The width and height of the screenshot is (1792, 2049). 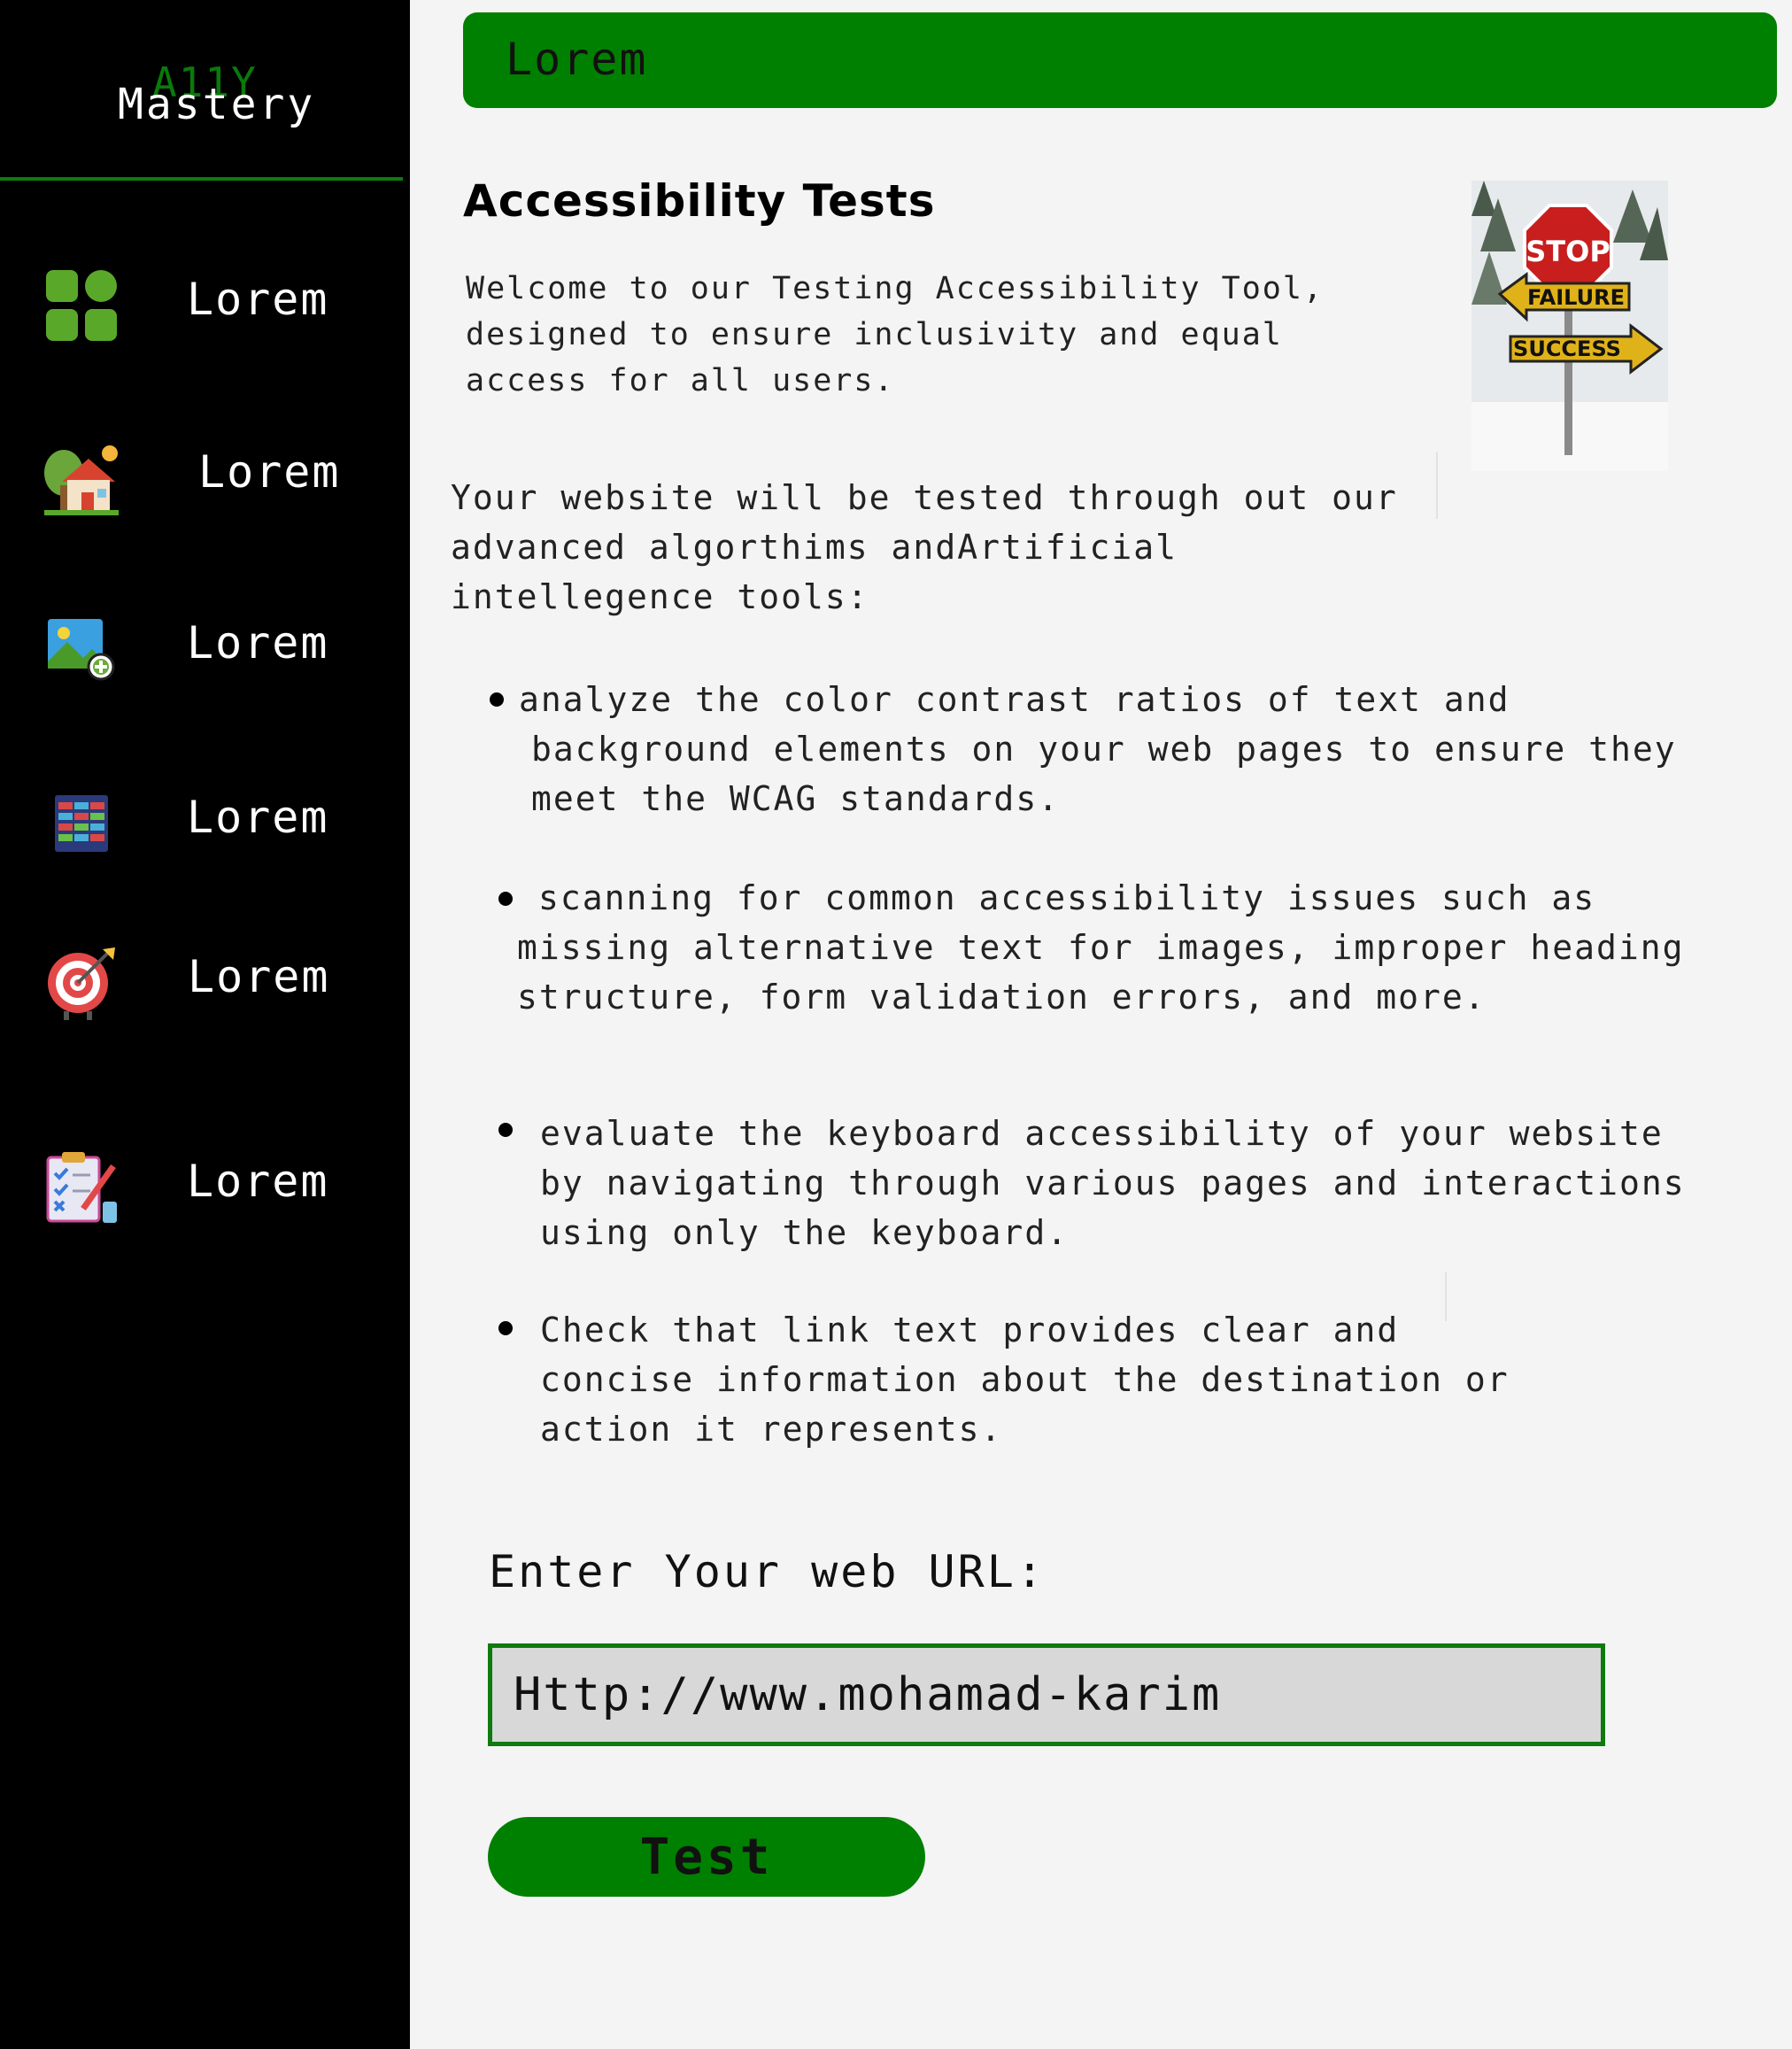 I want to click on test-button: Test, so click(x=706, y=1857).